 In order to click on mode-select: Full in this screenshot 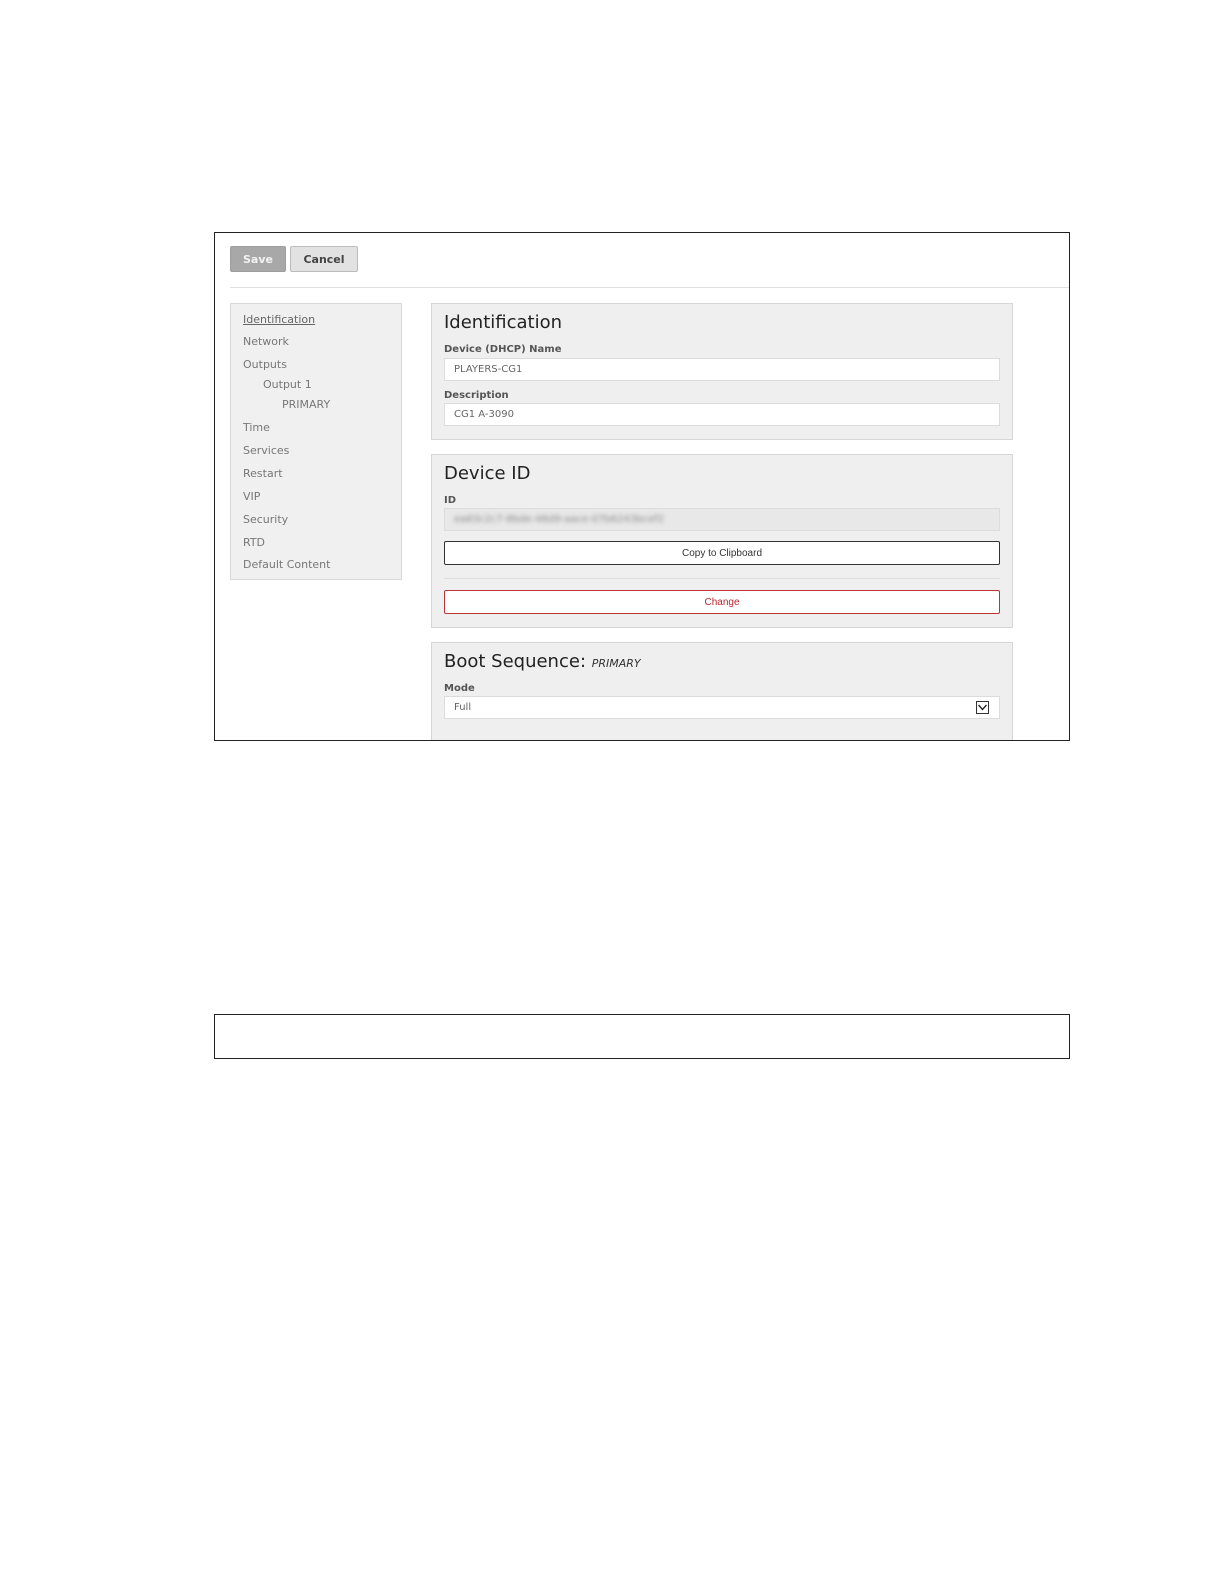, I will do `click(722, 707)`.